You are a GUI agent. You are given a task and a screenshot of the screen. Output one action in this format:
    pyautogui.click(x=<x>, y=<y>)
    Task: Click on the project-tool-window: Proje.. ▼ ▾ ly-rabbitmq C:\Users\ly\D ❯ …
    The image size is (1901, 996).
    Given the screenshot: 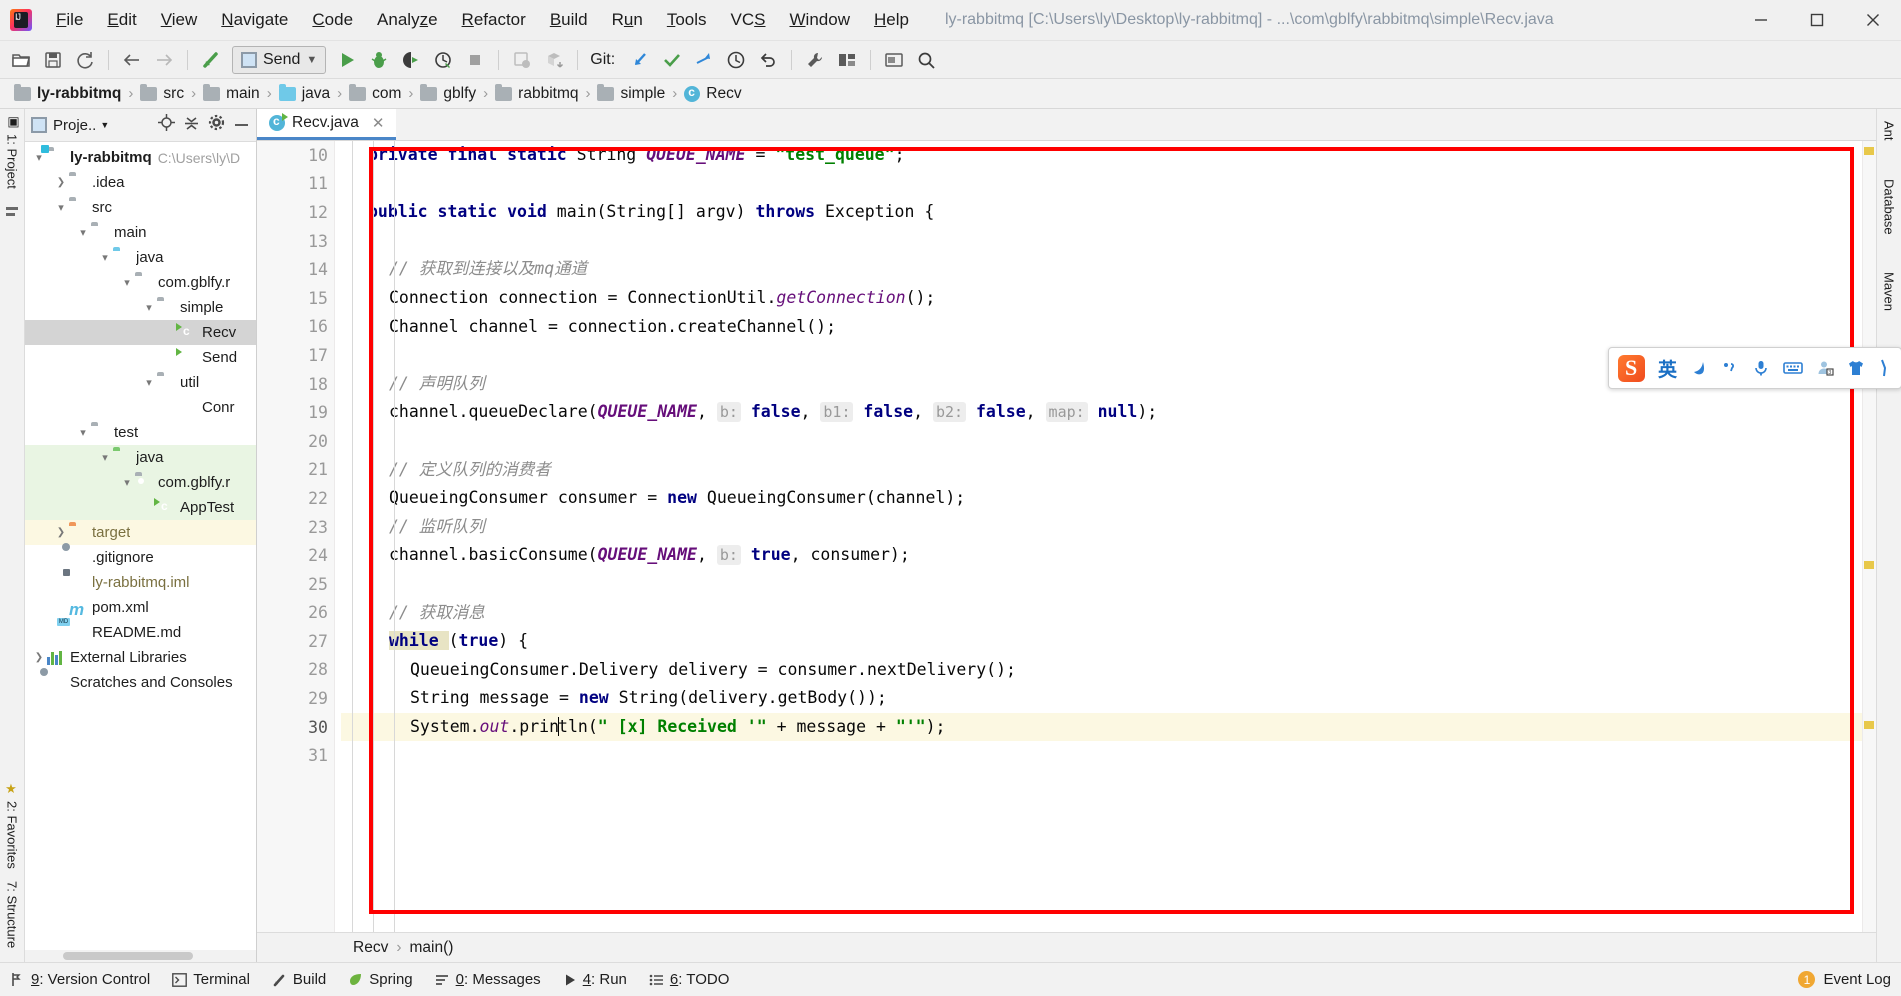 What is the action you would take?
    pyautogui.click(x=141, y=535)
    